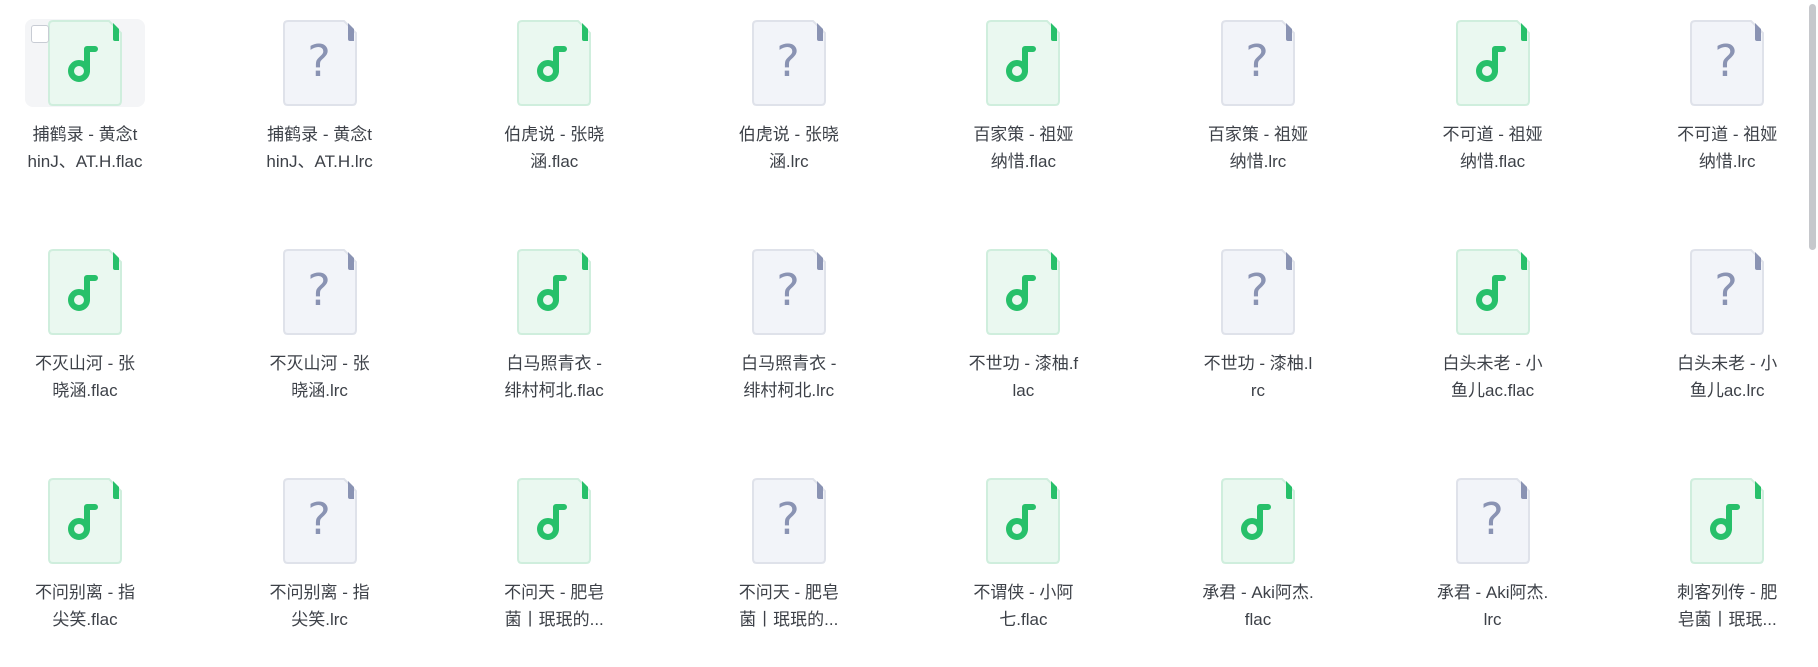 The image size is (1818, 667). What do you see at coordinates (1812, 127) in the screenshot?
I see `scrollbar-thumb` at bounding box center [1812, 127].